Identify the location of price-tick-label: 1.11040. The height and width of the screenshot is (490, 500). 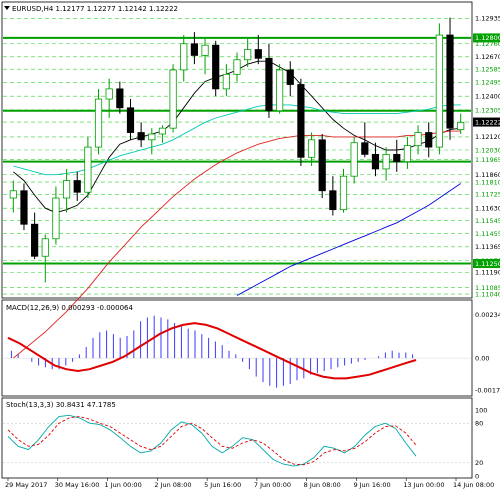
(487, 294).